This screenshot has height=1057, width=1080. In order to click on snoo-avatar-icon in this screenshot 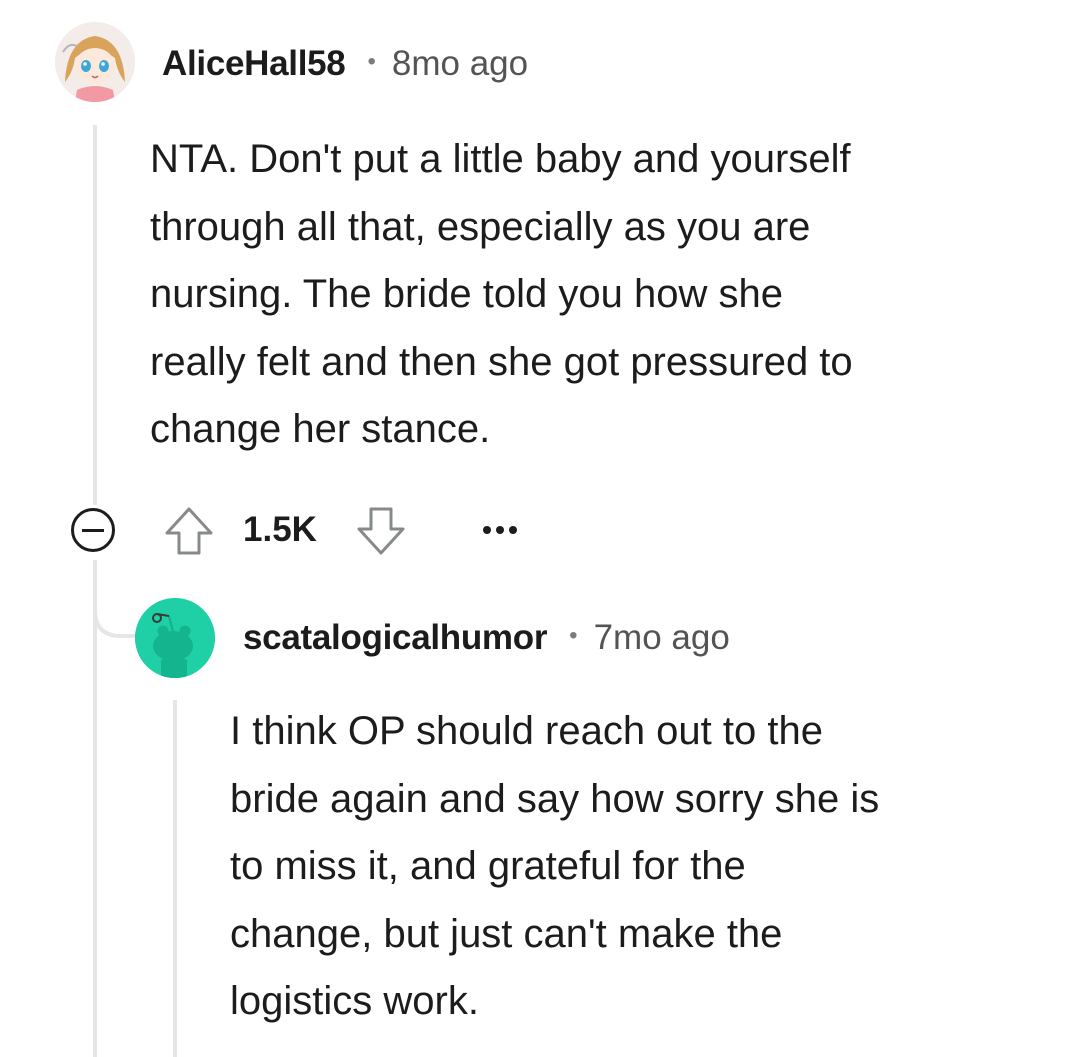, I will do `click(175, 638)`.